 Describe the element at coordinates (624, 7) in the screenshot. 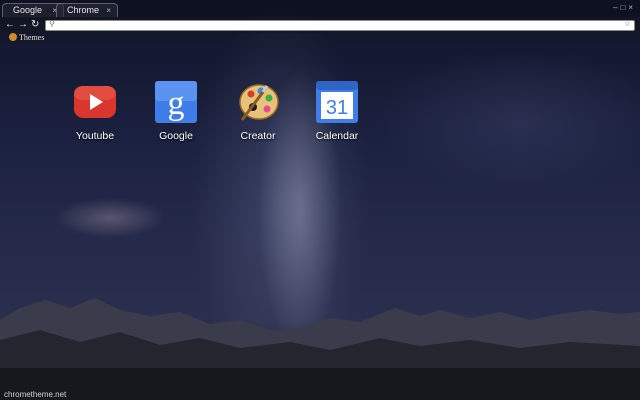

I see `window-controls: ‒□×` at that location.